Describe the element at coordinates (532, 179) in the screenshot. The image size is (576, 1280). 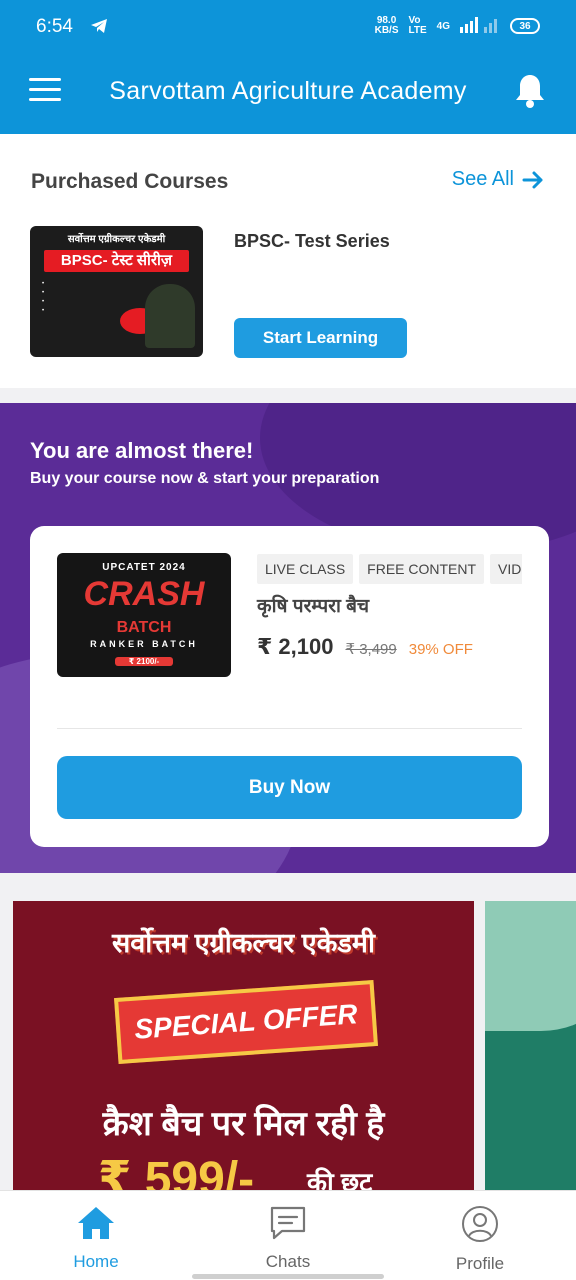
I see `arrow-right-icon` at that location.